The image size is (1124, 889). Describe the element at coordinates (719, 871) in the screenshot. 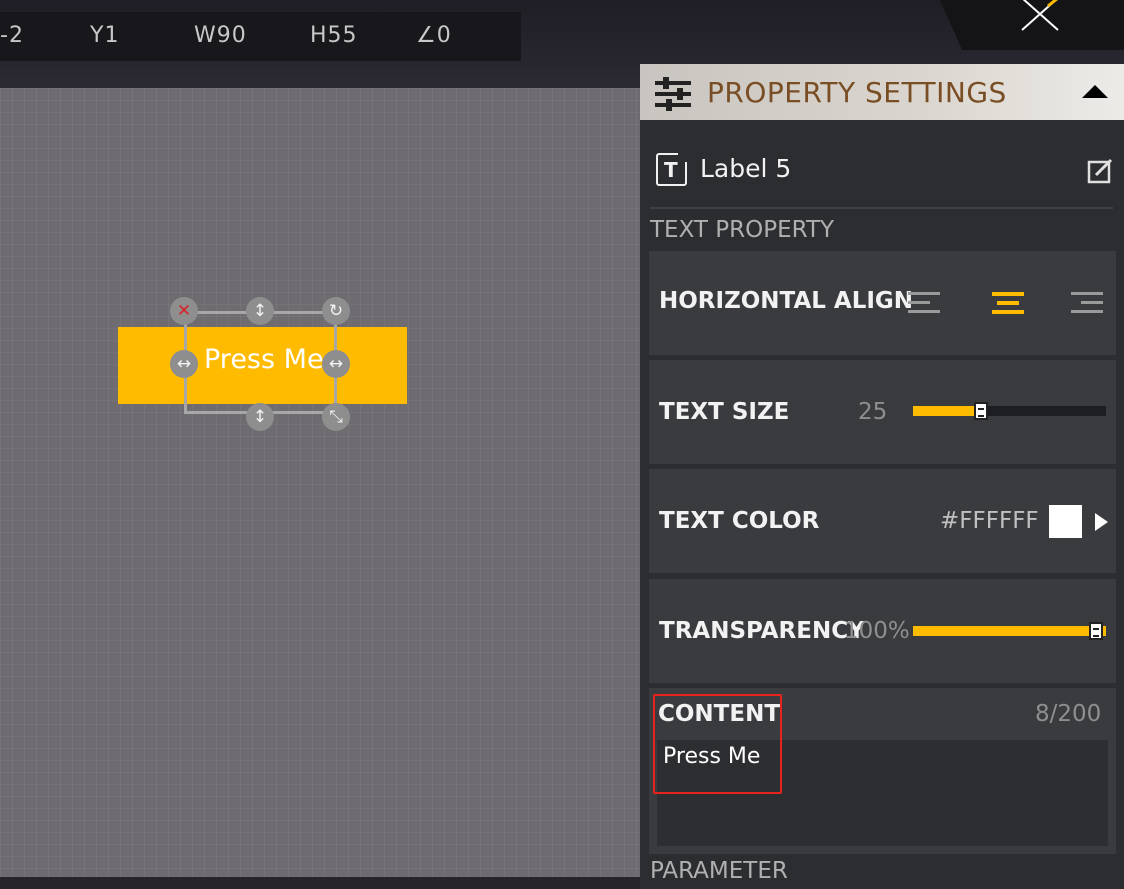

I see `section-title-parameter: PARAMETER` at that location.